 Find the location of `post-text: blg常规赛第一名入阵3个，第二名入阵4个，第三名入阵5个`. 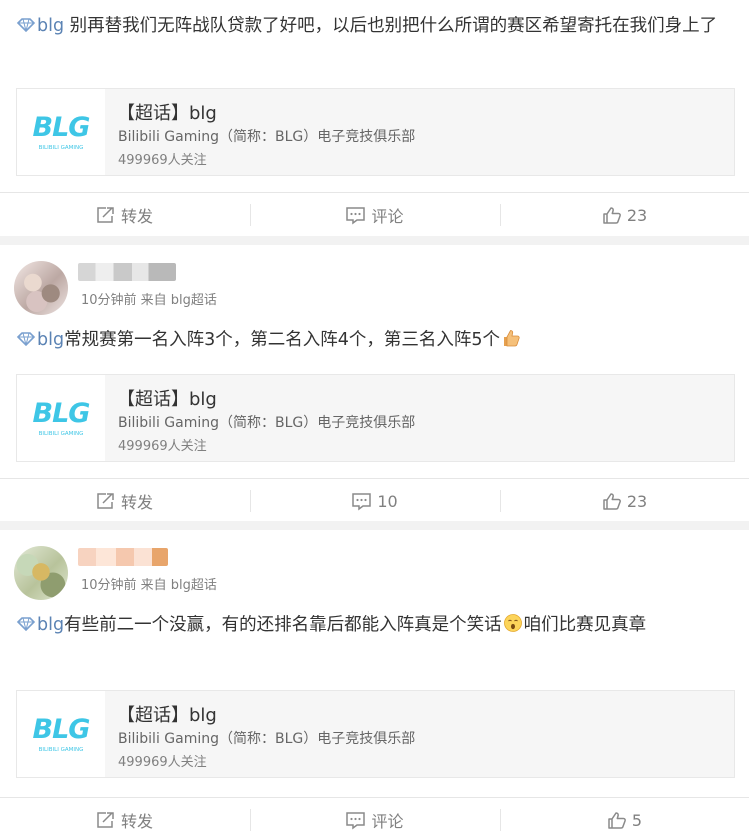

post-text: blg常规赛第一名入阵3个，第二名入阵4个，第三名入阵5个 is located at coordinates (375, 340).